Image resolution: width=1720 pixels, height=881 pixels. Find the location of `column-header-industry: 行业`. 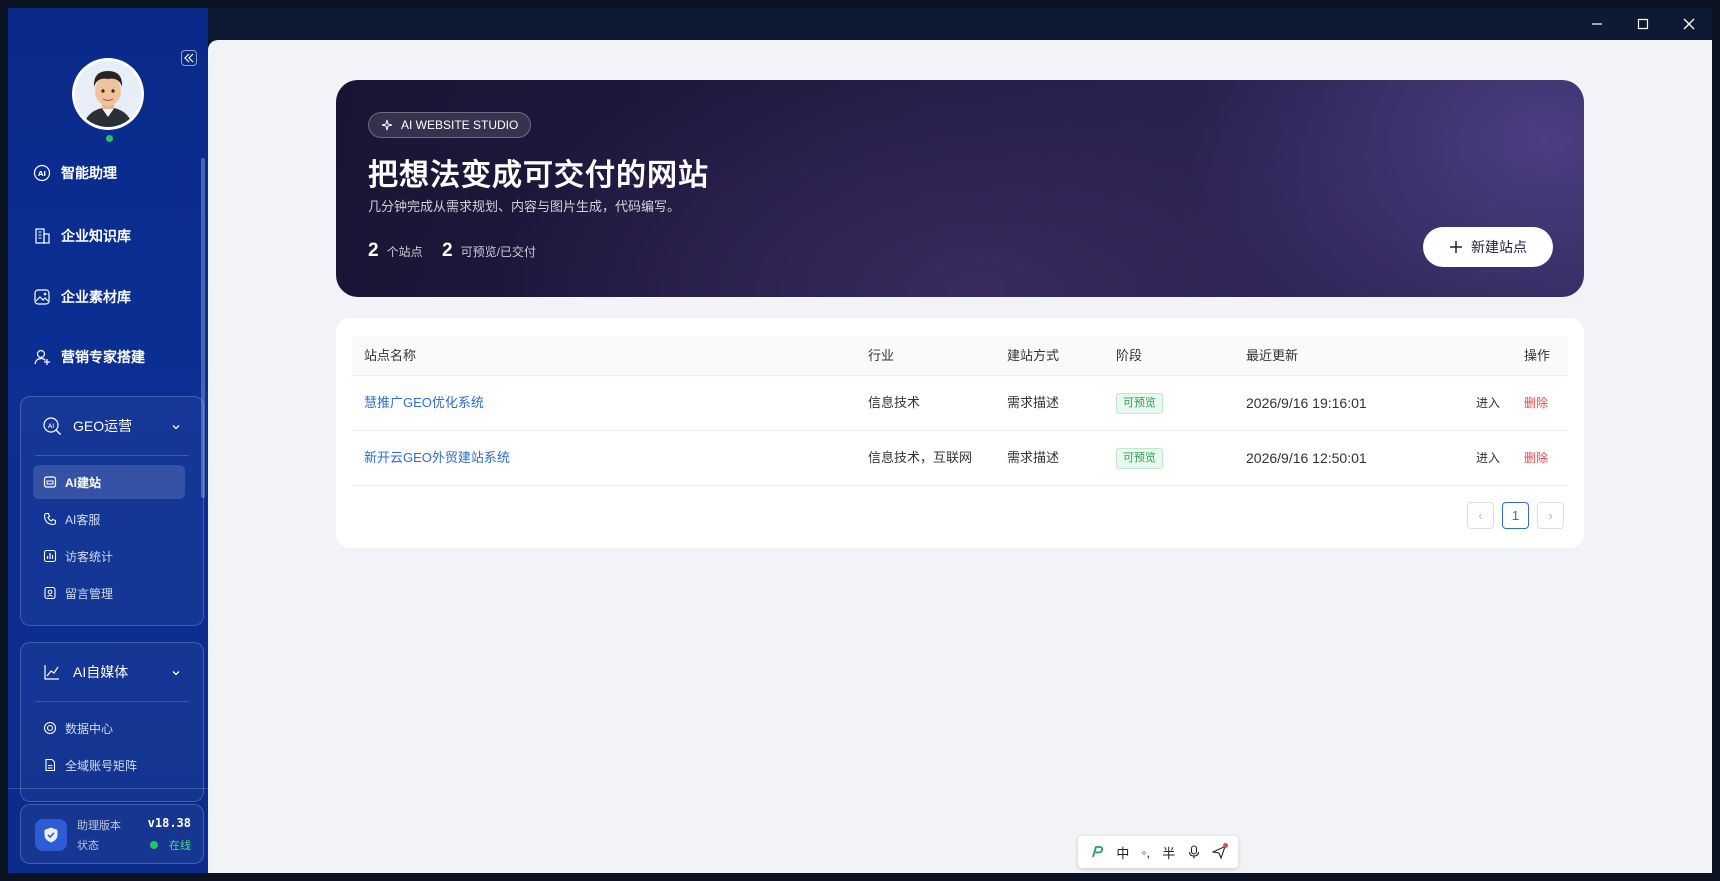

column-header-industry: 行业 is located at coordinates (881, 355).